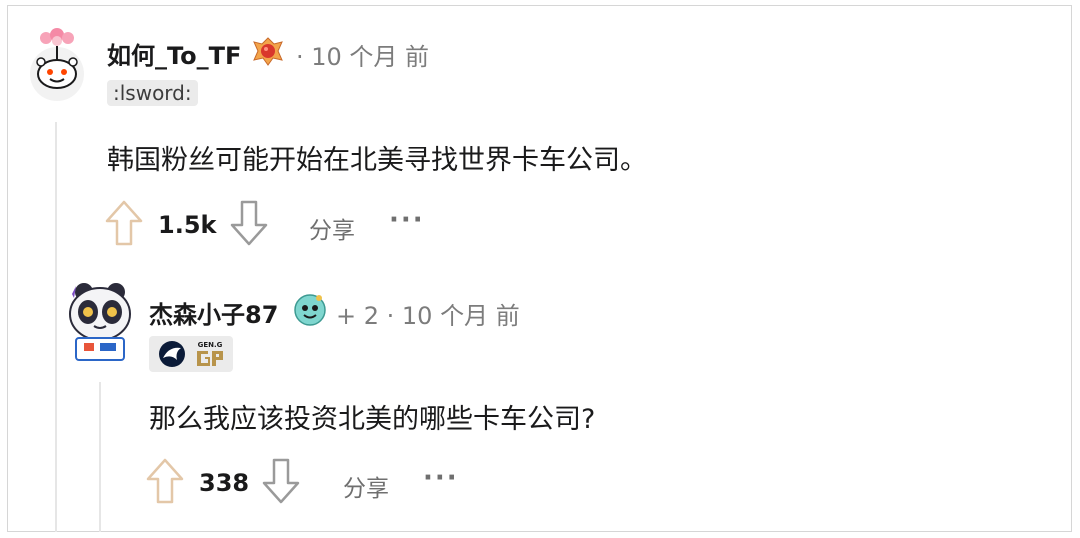  Describe the element at coordinates (187, 225) in the screenshot. I see `vote-count: 1.5k` at that location.